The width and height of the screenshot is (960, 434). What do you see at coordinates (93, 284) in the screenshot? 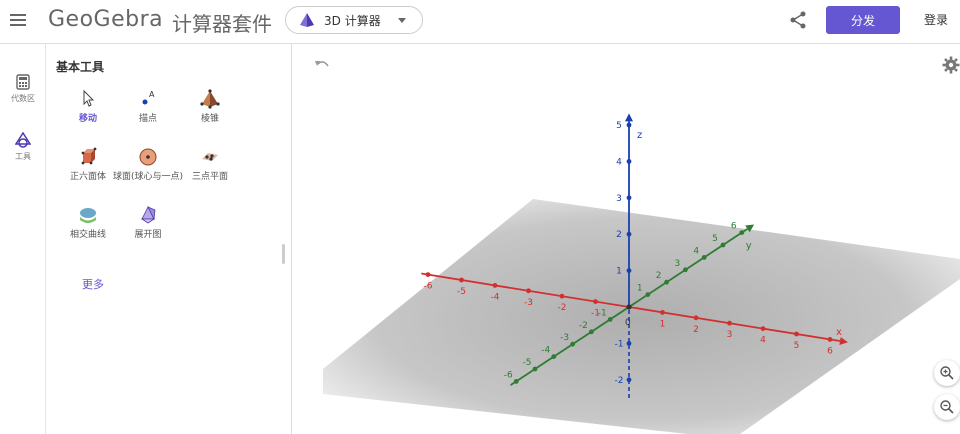
I see `more-tools-link: 更多` at bounding box center [93, 284].